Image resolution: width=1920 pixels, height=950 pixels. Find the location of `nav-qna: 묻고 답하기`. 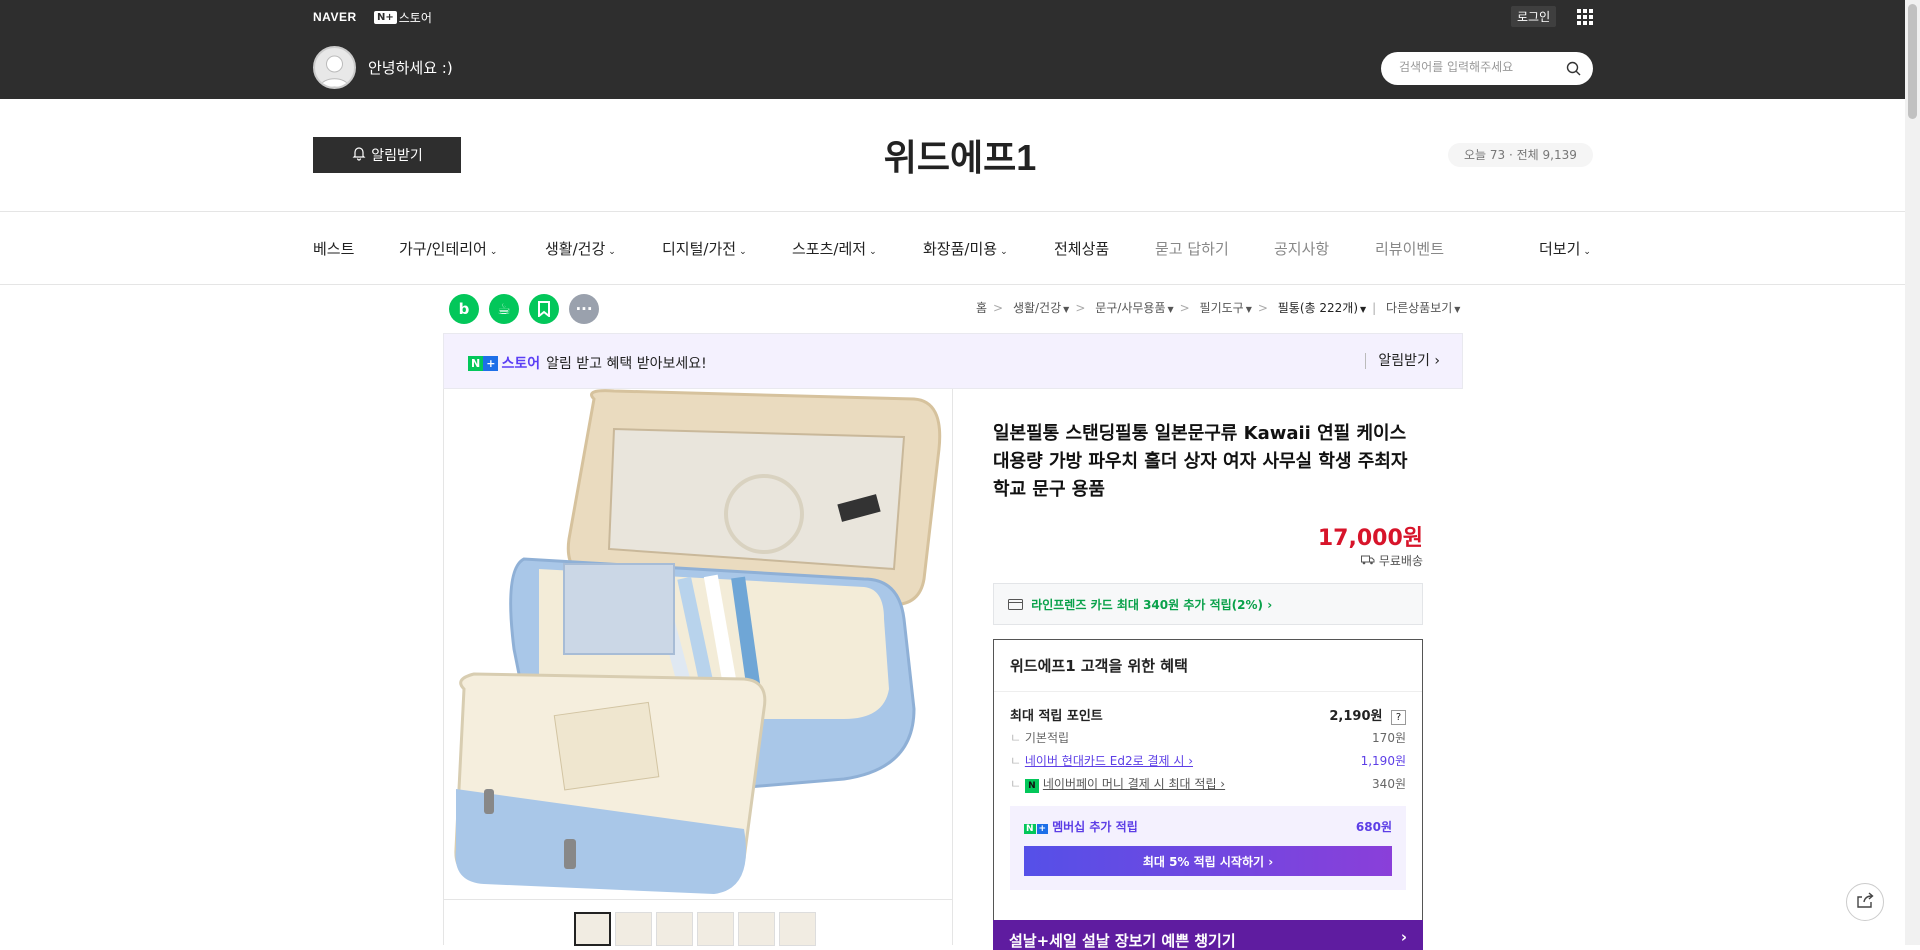

nav-qna: 묻고 답하기 is located at coordinates (1192, 248).